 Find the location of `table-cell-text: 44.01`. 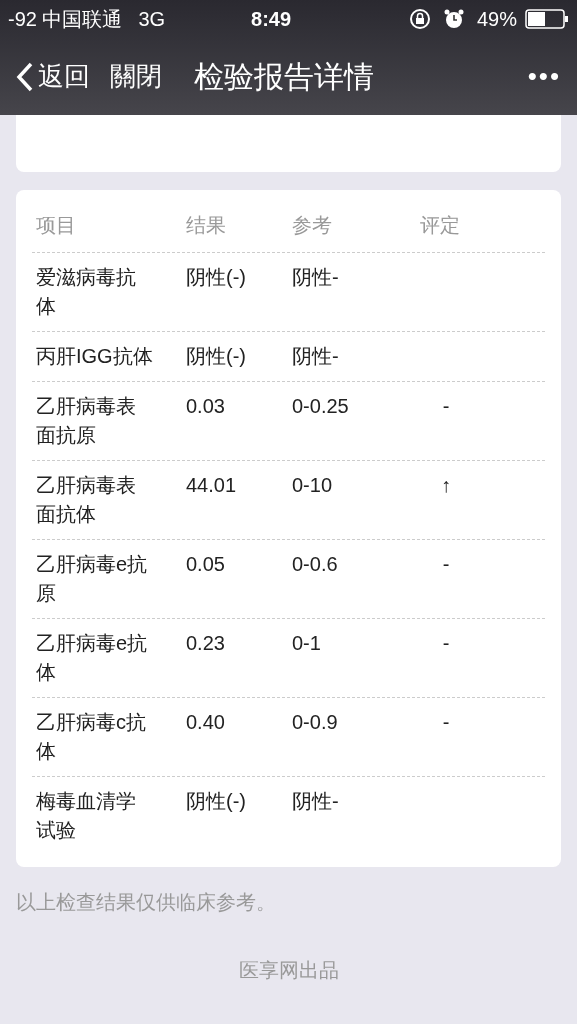

table-cell-text: 44.01 is located at coordinates (211, 485).